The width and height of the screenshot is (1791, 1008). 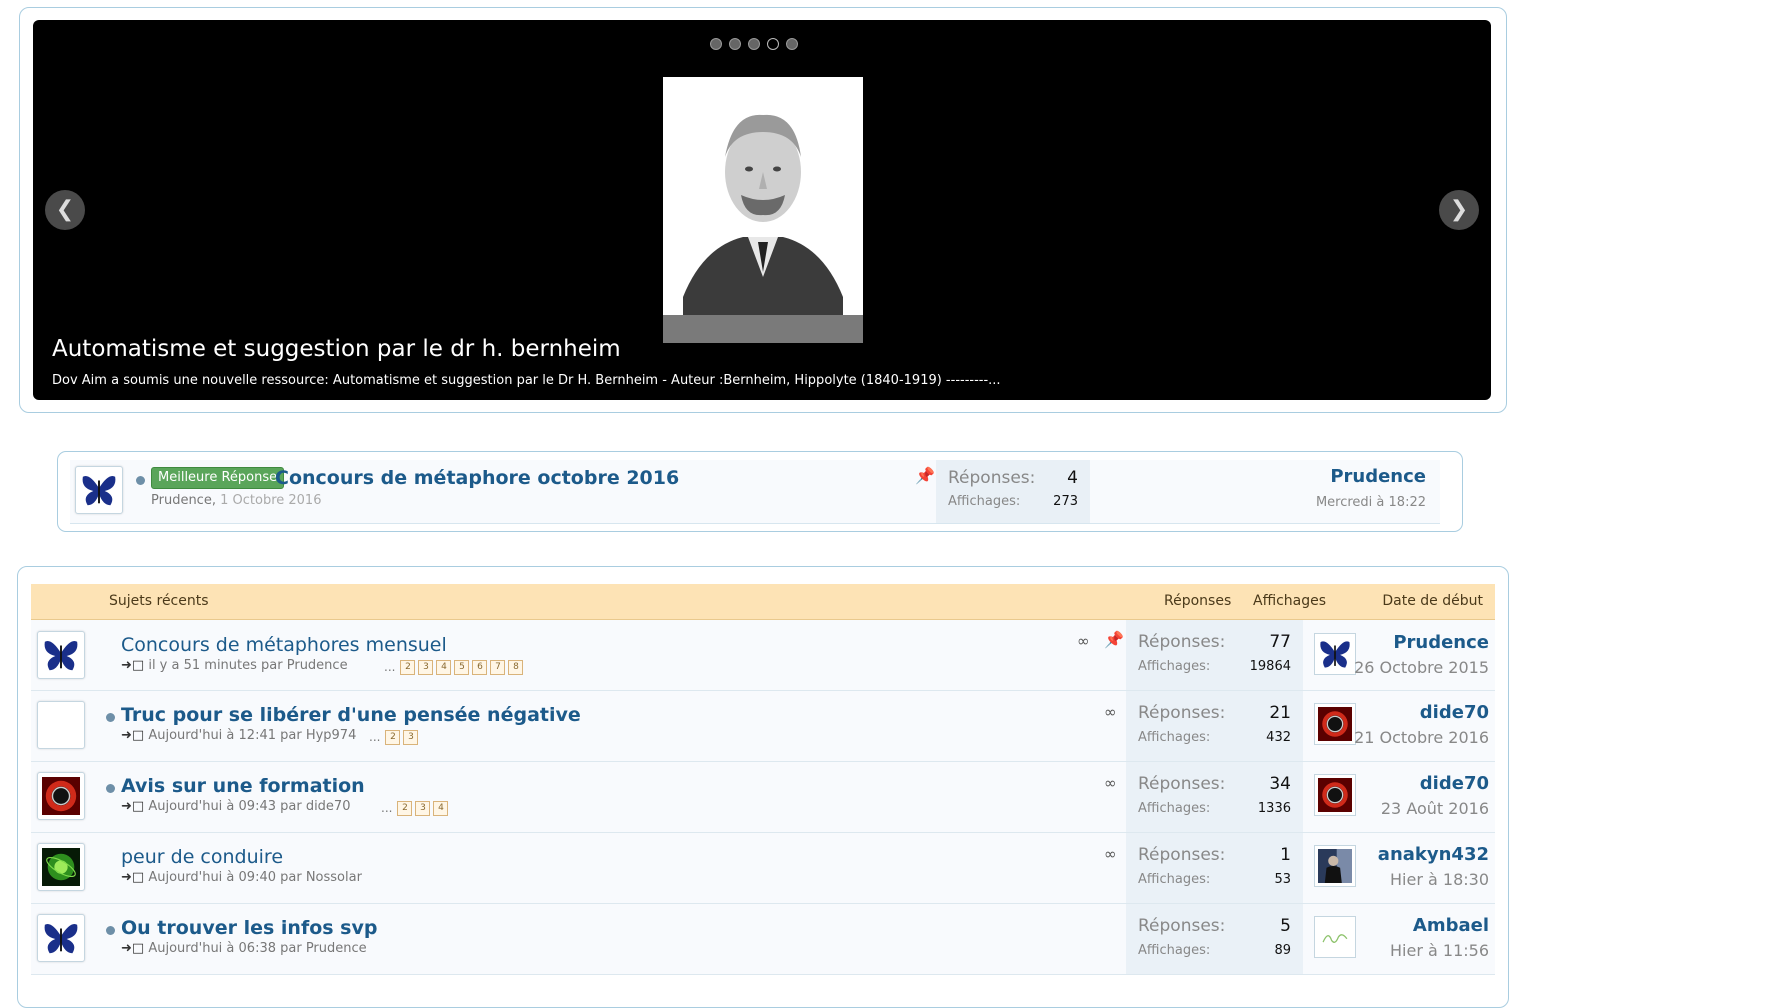 I want to click on page-link: 8, so click(x=516, y=667).